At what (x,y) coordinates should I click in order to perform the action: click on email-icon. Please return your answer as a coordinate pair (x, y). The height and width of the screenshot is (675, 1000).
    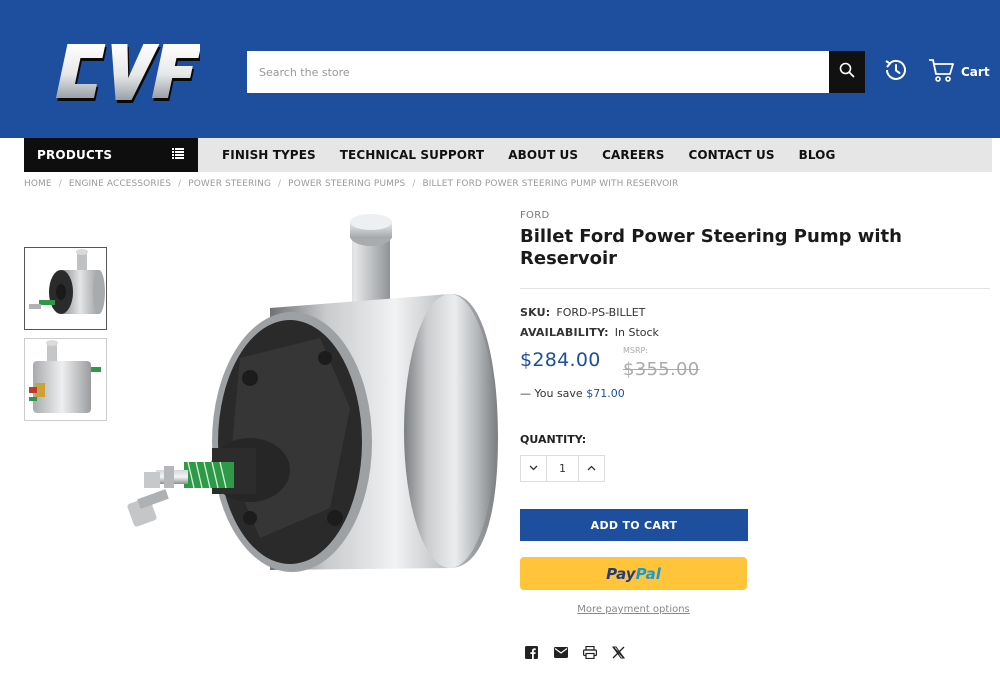
    Looking at the image, I should click on (560, 652).